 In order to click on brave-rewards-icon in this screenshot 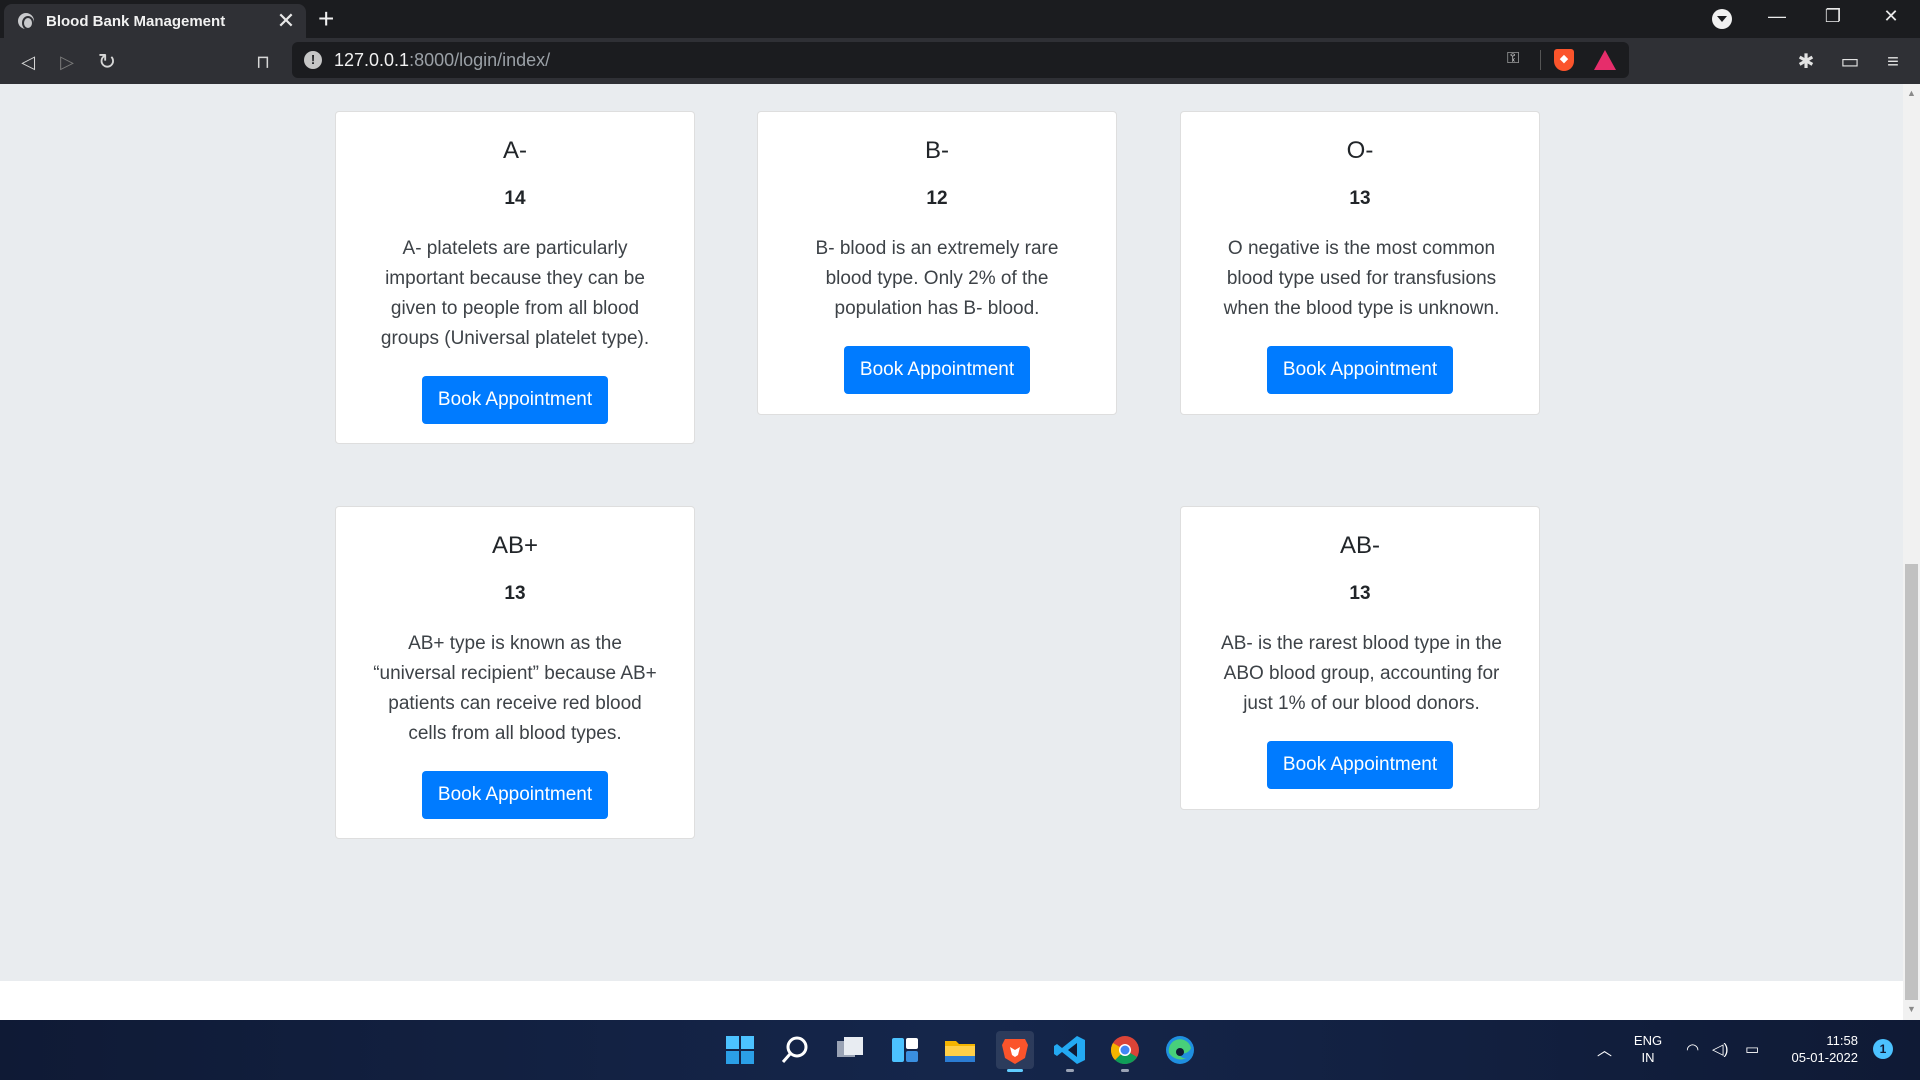, I will do `click(1605, 60)`.